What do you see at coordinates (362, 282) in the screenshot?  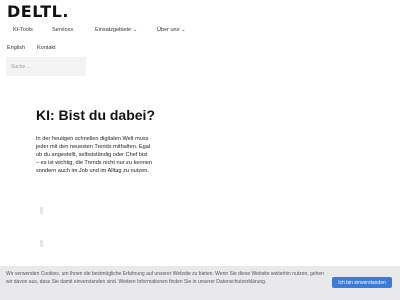 I see `cookie-accept-button: Ich bin einverstanden` at bounding box center [362, 282].